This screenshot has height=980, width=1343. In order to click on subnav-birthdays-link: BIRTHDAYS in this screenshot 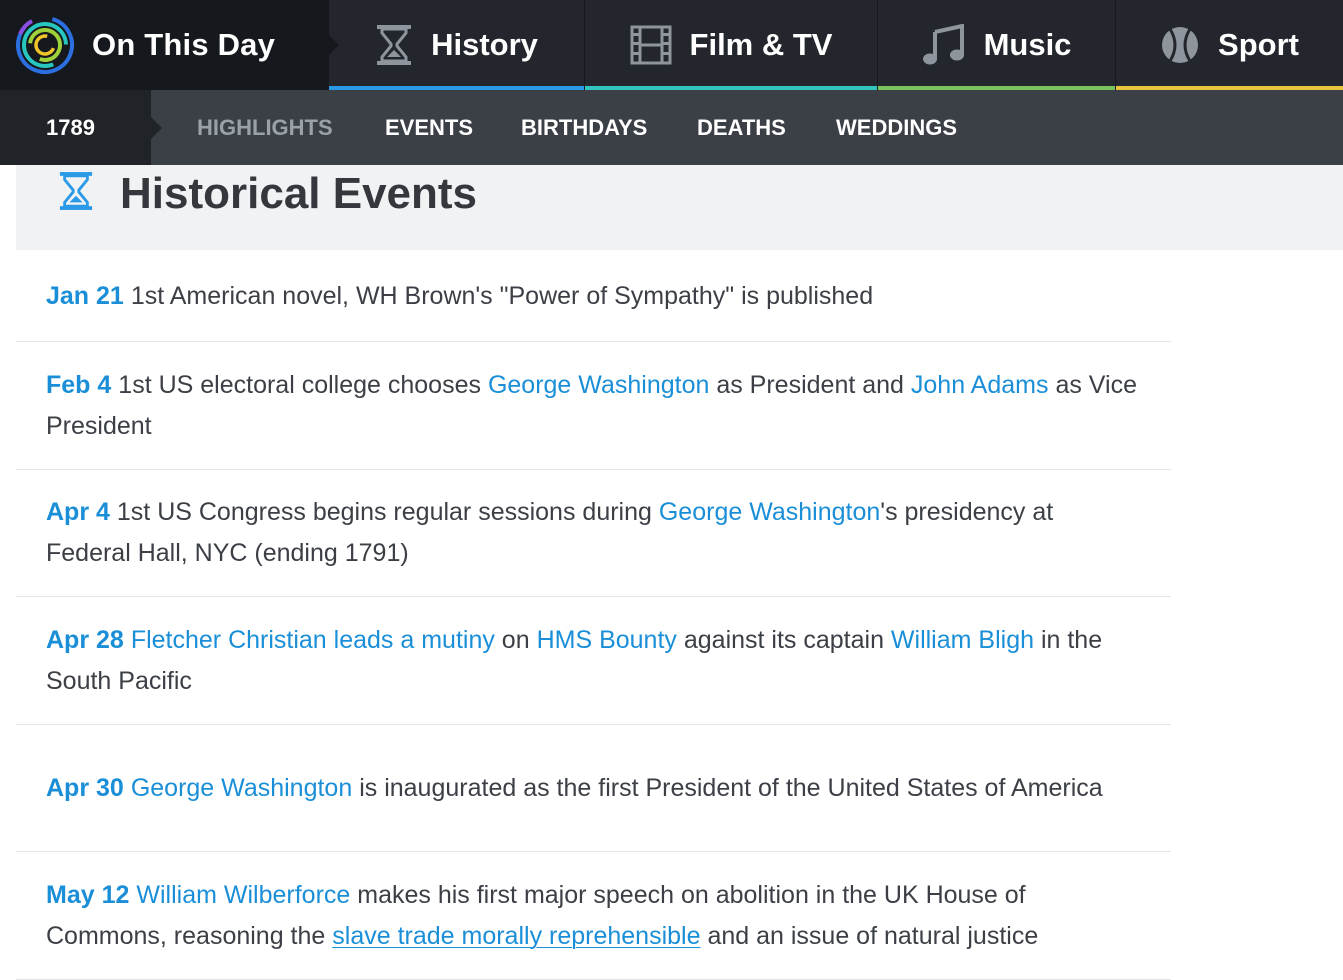, I will do `click(584, 127)`.